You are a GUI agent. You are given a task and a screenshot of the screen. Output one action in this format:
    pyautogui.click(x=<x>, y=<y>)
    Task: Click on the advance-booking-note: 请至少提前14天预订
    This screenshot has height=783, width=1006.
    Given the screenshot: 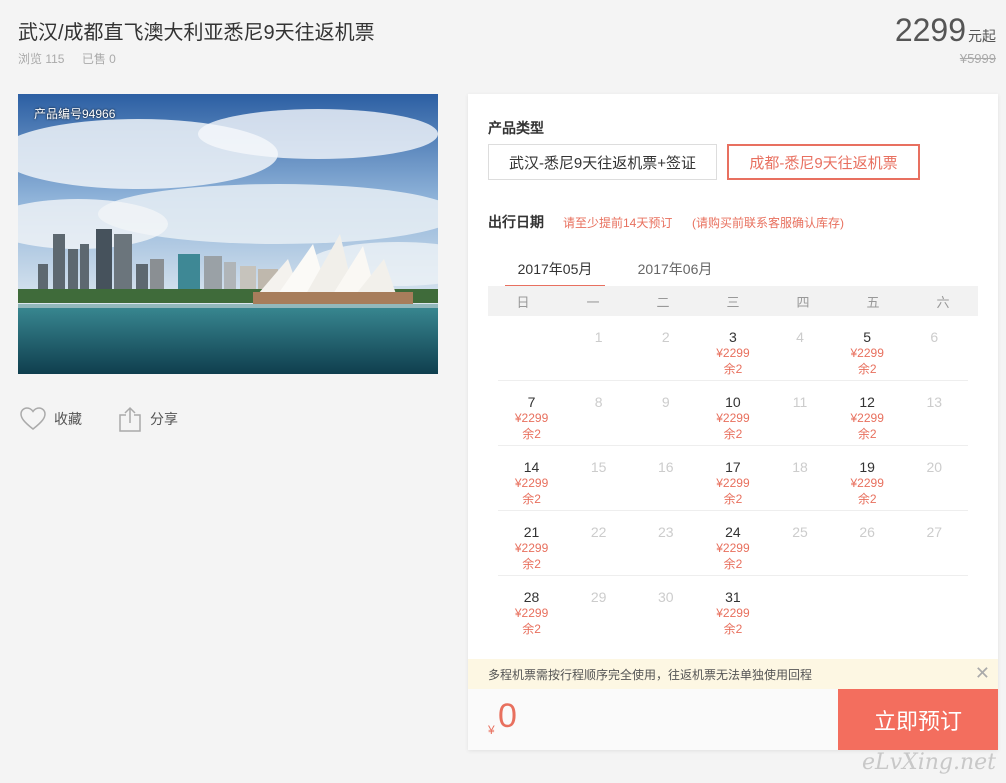 What is the action you would take?
    pyautogui.click(x=618, y=223)
    